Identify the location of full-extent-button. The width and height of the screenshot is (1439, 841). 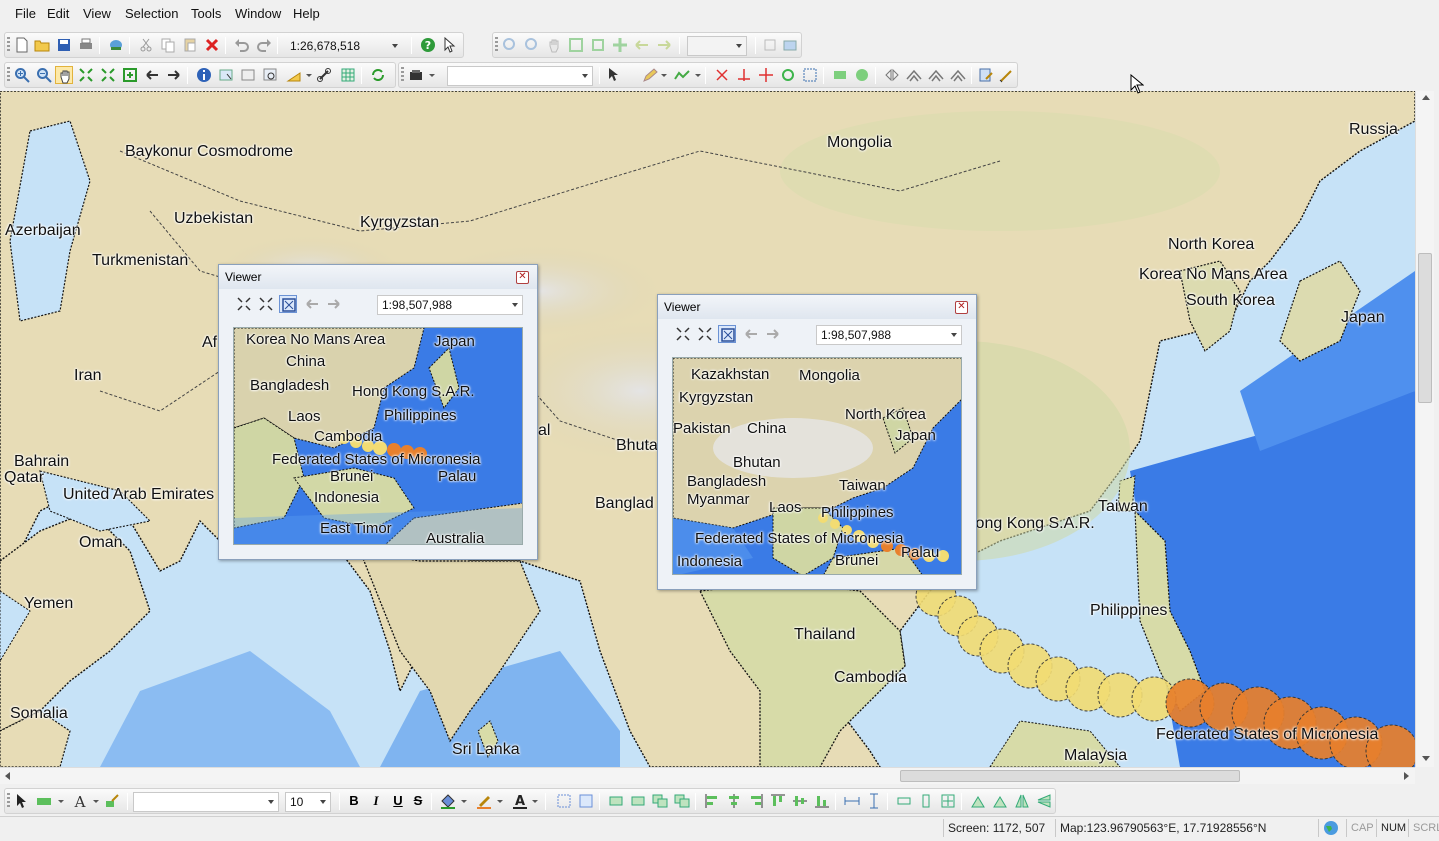
(86, 75).